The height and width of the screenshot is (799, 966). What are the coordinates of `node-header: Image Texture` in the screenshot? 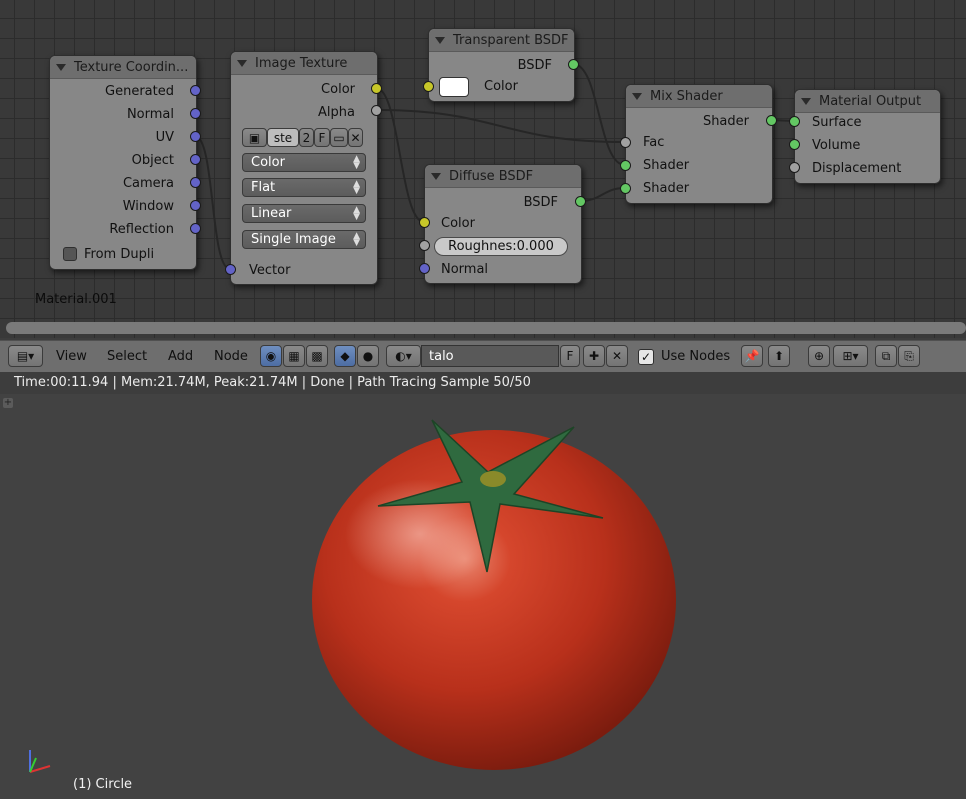 It's located at (304, 63).